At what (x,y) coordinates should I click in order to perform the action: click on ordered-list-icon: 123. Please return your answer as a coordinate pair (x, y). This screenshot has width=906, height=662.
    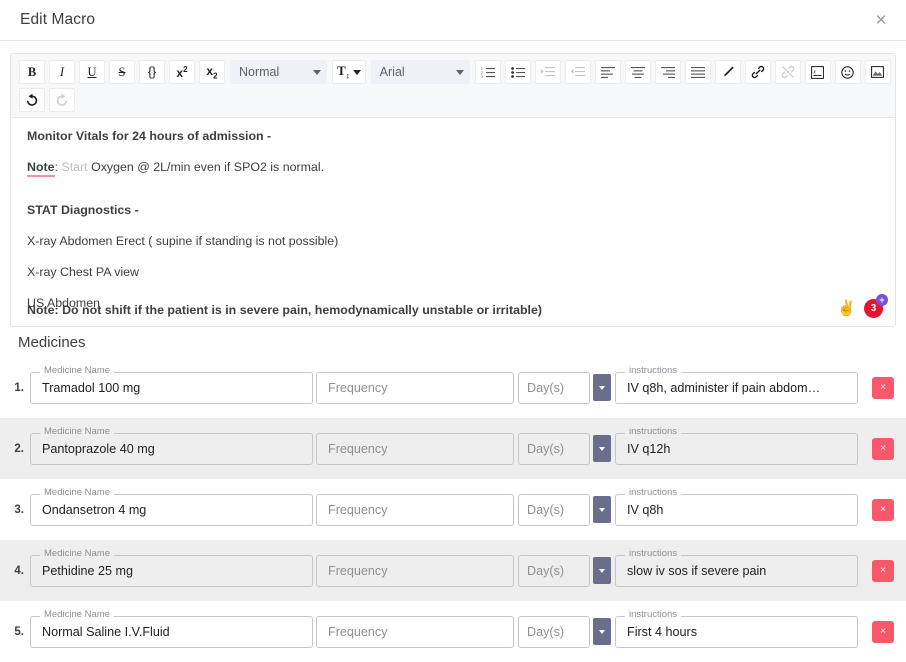
    Looking at the image, I should click on (487, 72).